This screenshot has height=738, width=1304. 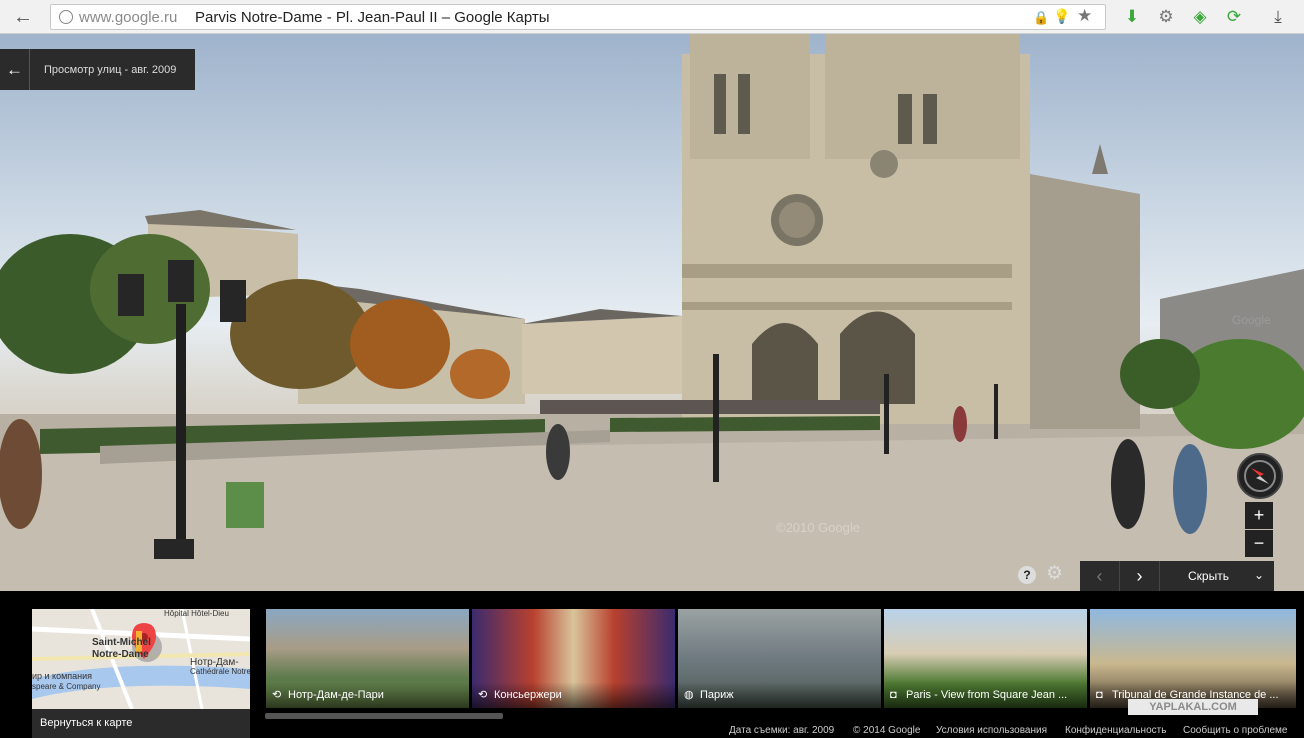 I want to click on arrow-left-icon: ←, so click(x=15, y=69).